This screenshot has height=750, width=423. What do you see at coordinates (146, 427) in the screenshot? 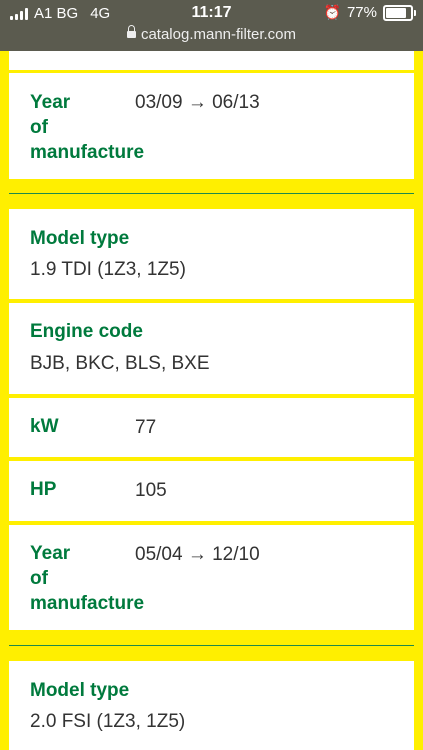
I see `kw-value: 77` at bounding box center [146, 427].